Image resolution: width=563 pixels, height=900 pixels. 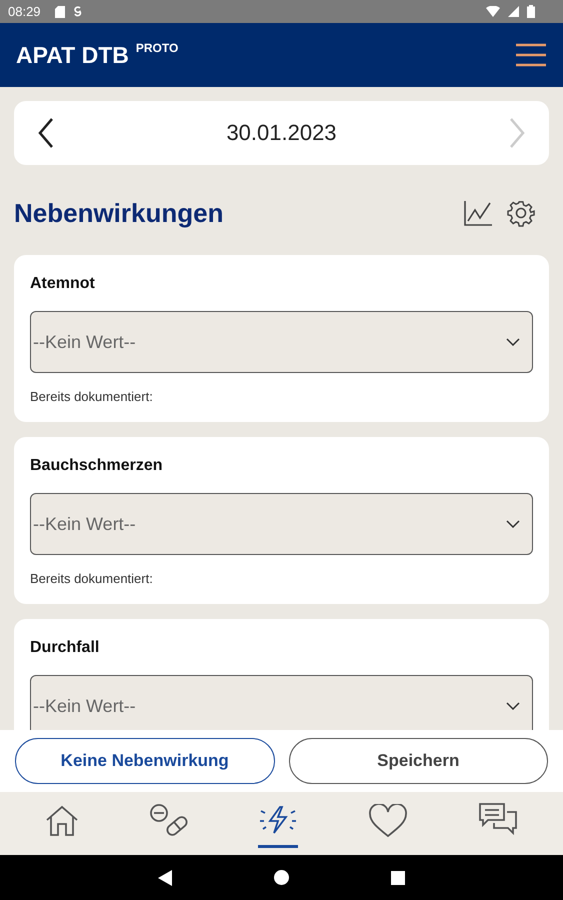 I want to click on heart-icon, so click(x=388, y=821).